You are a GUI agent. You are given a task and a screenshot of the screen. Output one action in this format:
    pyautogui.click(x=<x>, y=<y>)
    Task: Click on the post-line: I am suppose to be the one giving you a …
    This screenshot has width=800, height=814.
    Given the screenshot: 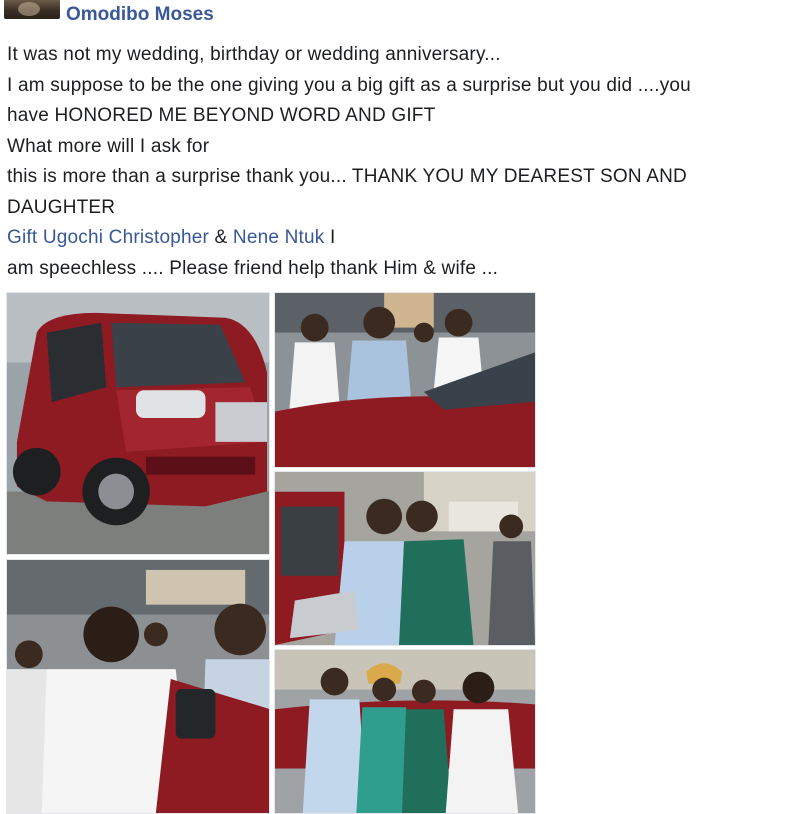 What is the action you would take?
    pyautogui.click(x=349, y=85)
    